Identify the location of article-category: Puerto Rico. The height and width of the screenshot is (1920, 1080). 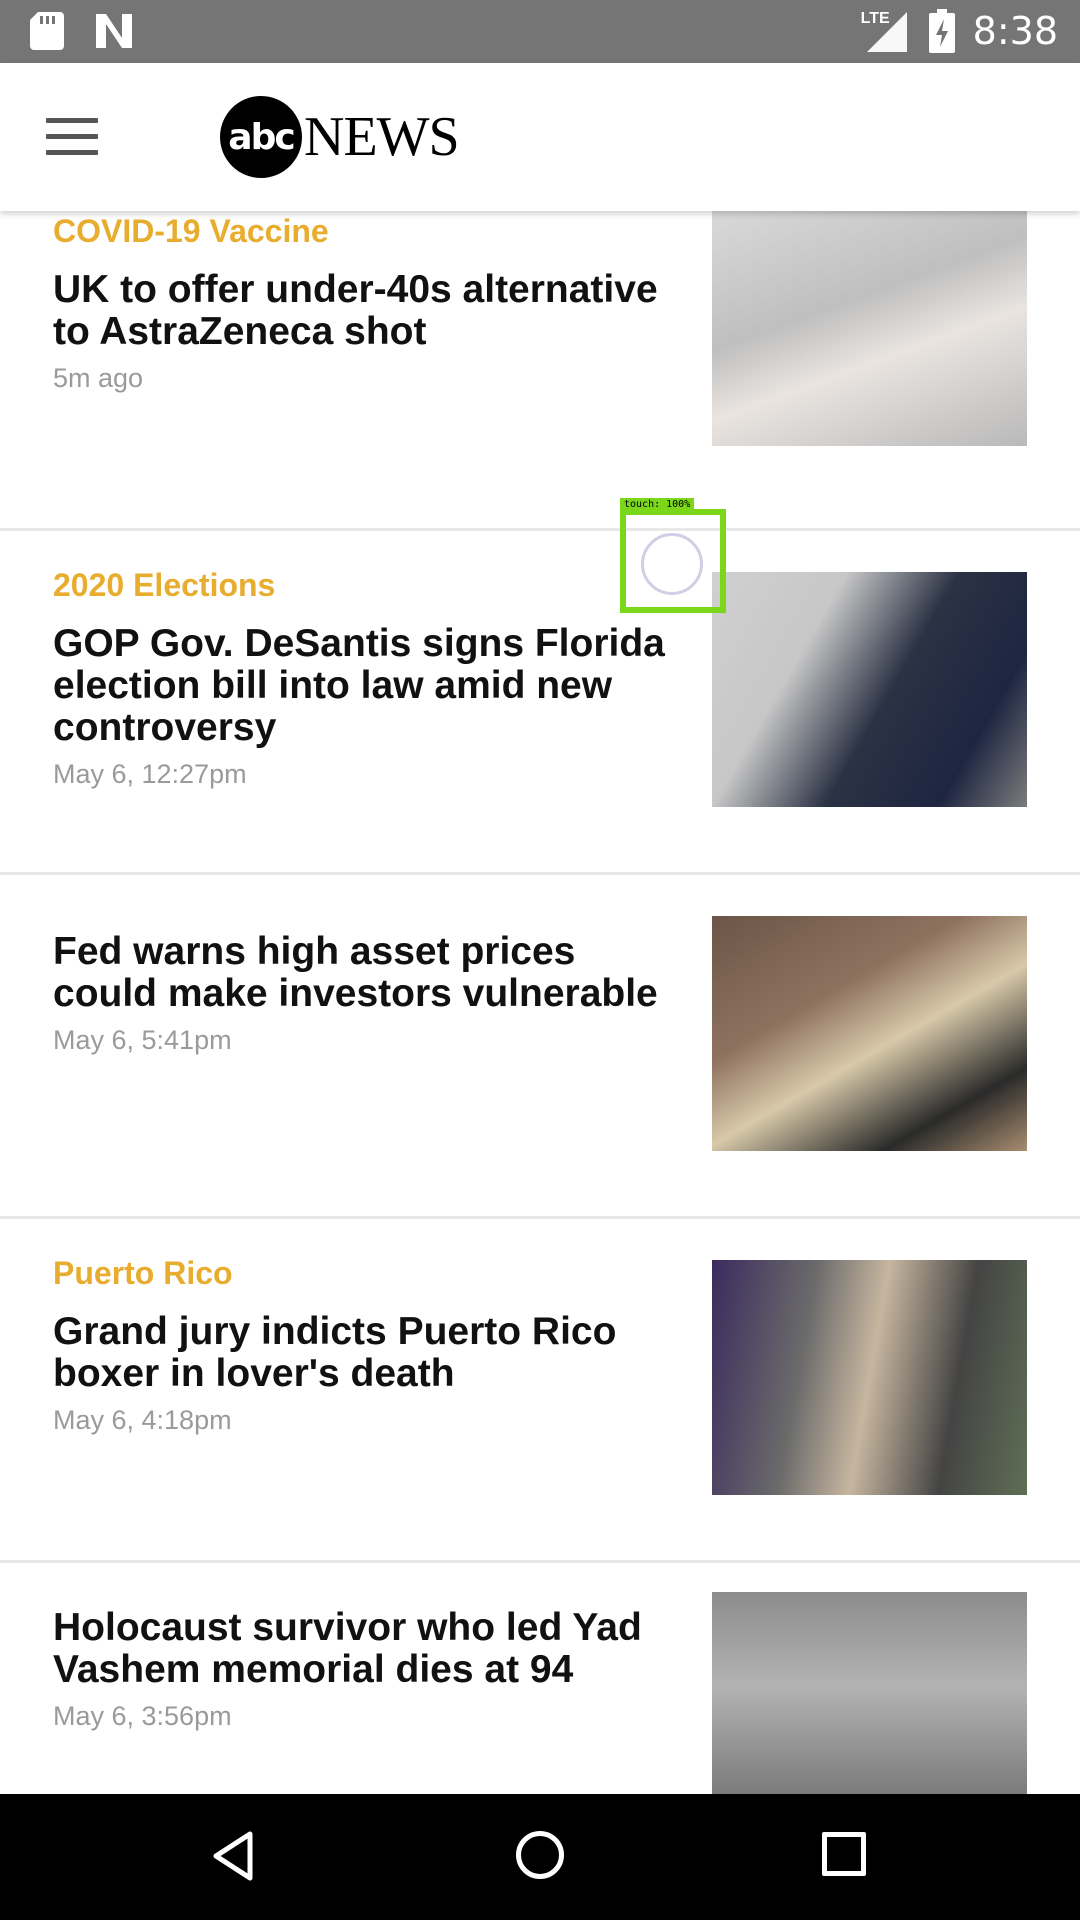
(143, 1273).